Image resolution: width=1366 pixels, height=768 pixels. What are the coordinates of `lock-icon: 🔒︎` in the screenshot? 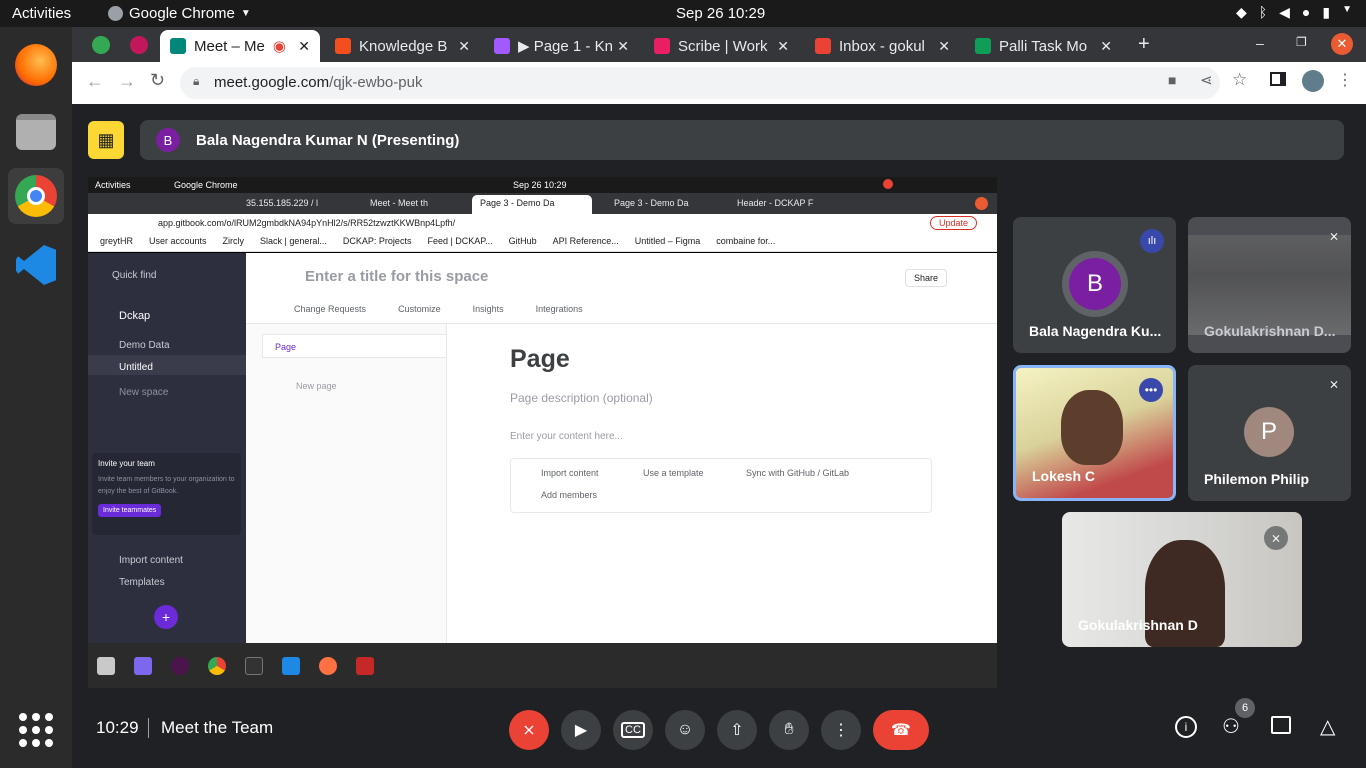 It's located at (196, 81).